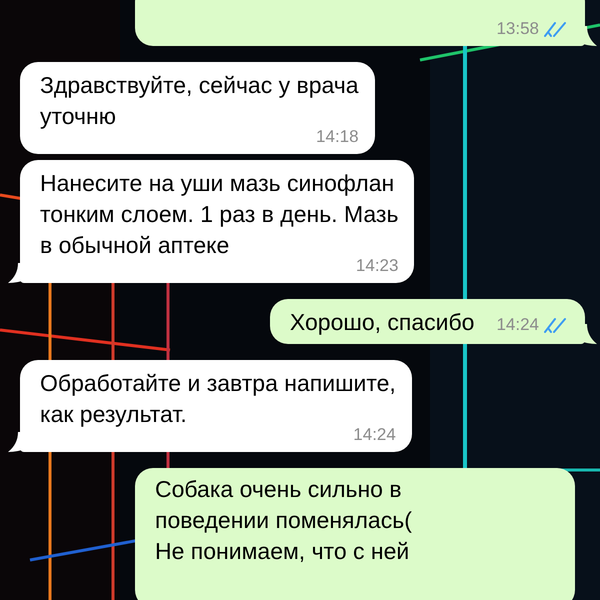  What do you see at coordinates (517, 29) in the screenshot?
I see `message-time: 13:58` at bounding box center [517, 29].